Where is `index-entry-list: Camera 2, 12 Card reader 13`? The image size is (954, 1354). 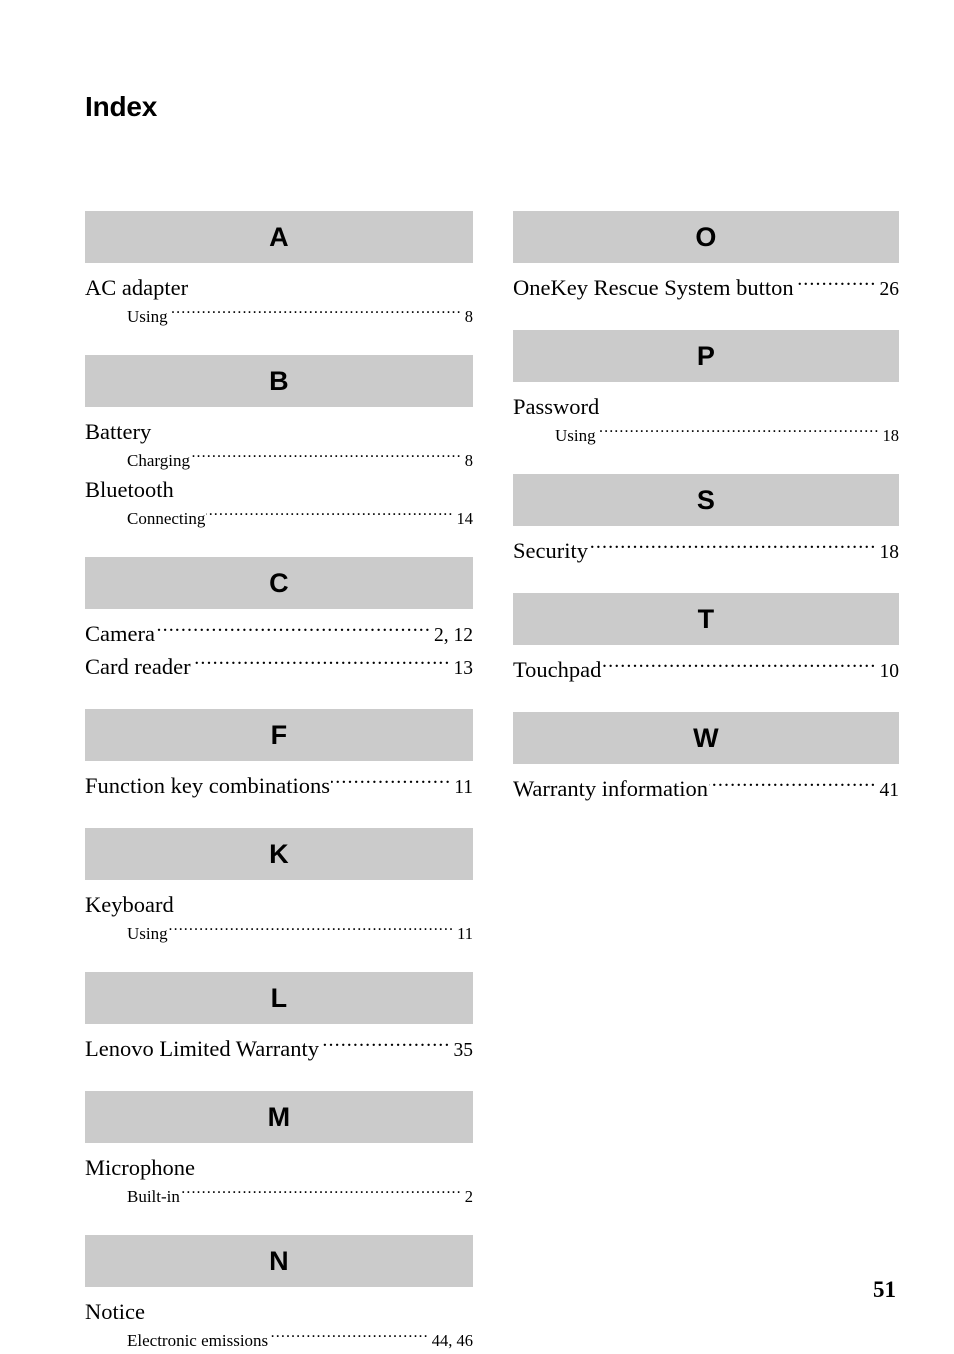
index-entry-list: Camera 2, 12 Card reader 13 is located at coordinates (279, 646).